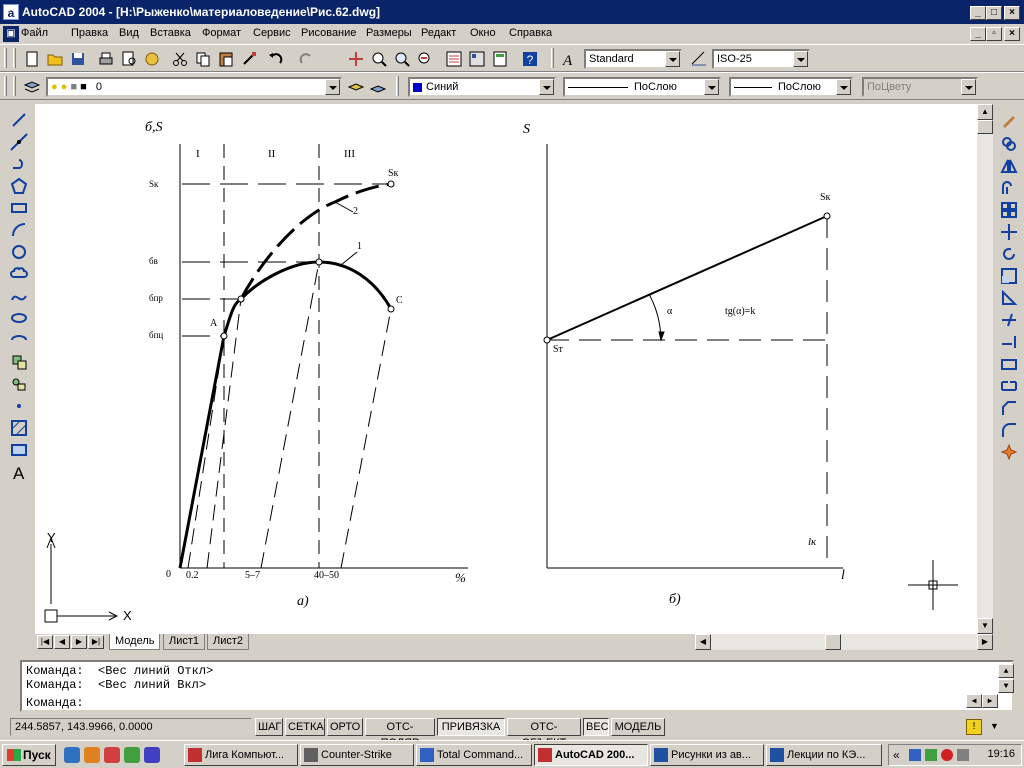  I want to click on close-button: ×, so click(1012, 13).